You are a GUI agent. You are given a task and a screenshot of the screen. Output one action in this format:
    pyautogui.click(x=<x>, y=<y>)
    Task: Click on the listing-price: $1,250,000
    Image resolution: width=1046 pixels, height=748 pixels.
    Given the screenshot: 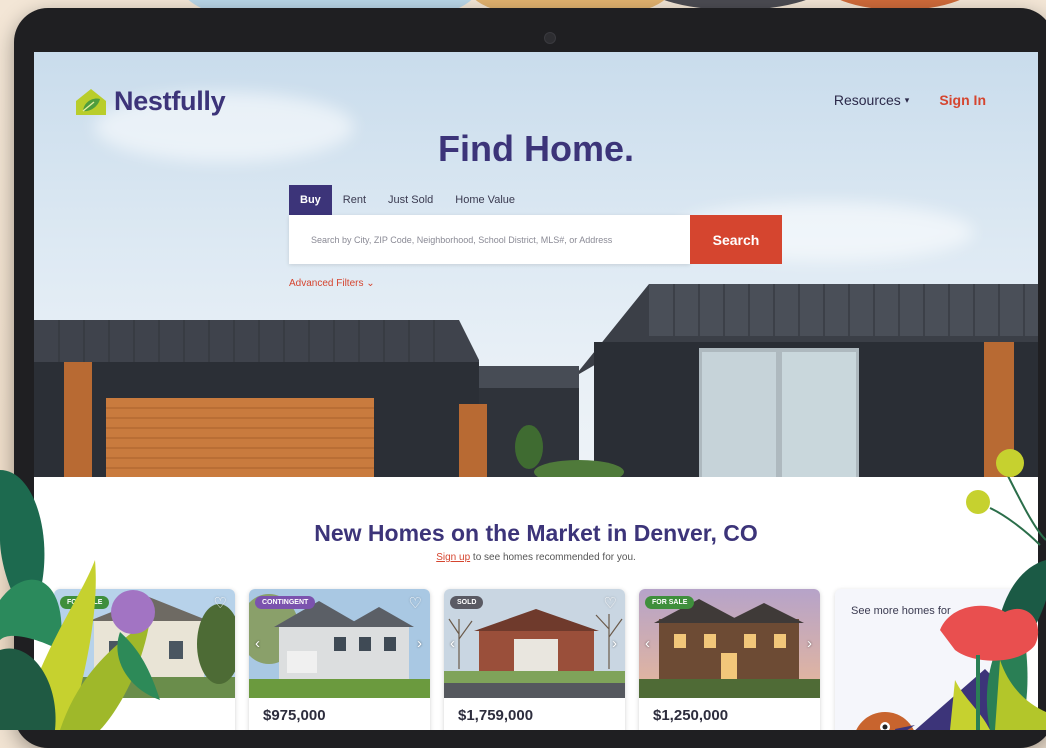 What is the action you would take?
    pyautogui.click(x=691, y=715)
    